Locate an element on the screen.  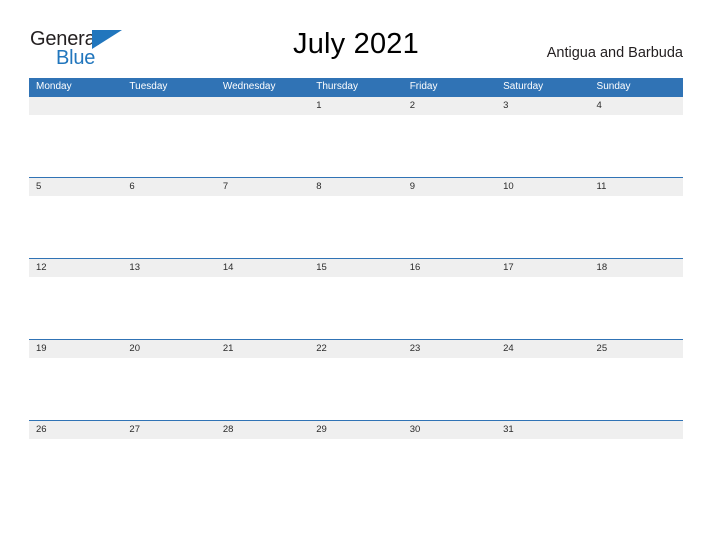
weekday-header-tuesday: Tuesday is located at coordinates (148, 86).